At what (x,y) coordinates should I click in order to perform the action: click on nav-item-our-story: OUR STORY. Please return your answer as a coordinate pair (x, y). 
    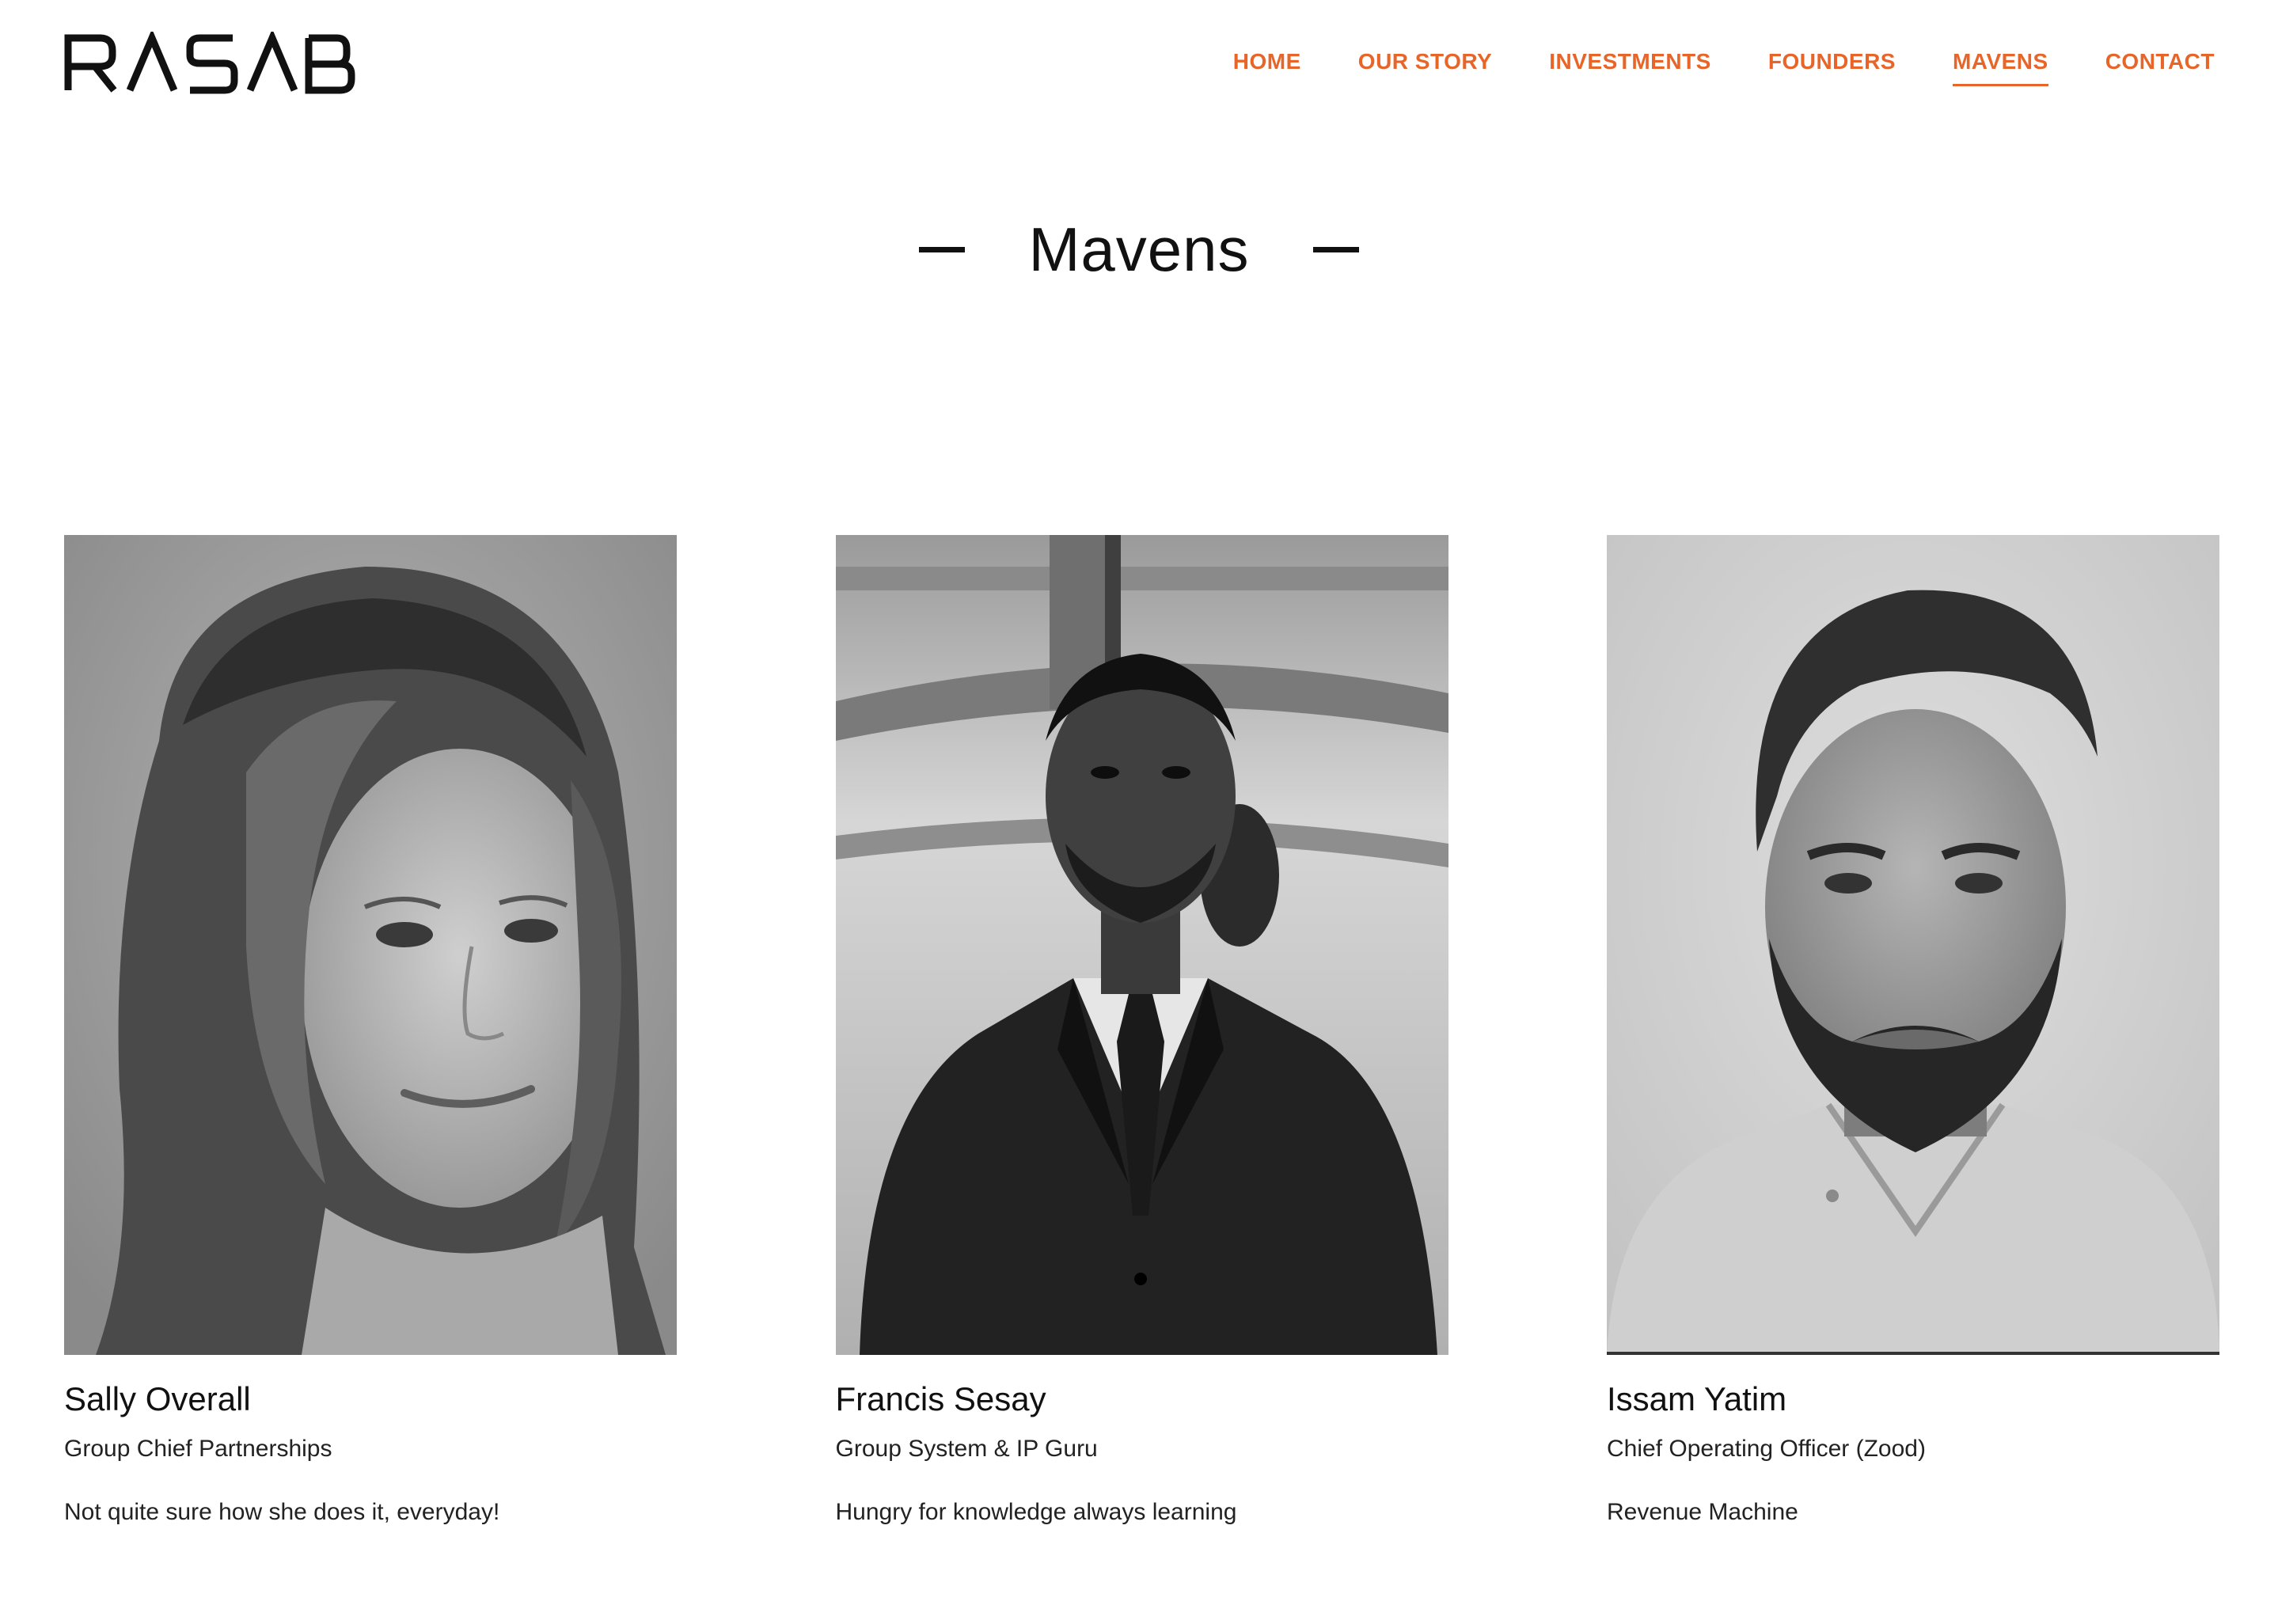
    Looking at the image, I should click on (1425, 67).